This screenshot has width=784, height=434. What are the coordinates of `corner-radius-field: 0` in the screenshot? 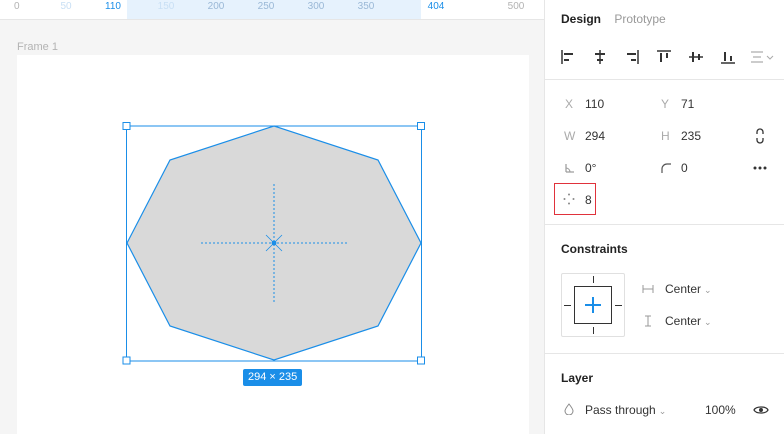 It's located at (684, 168).